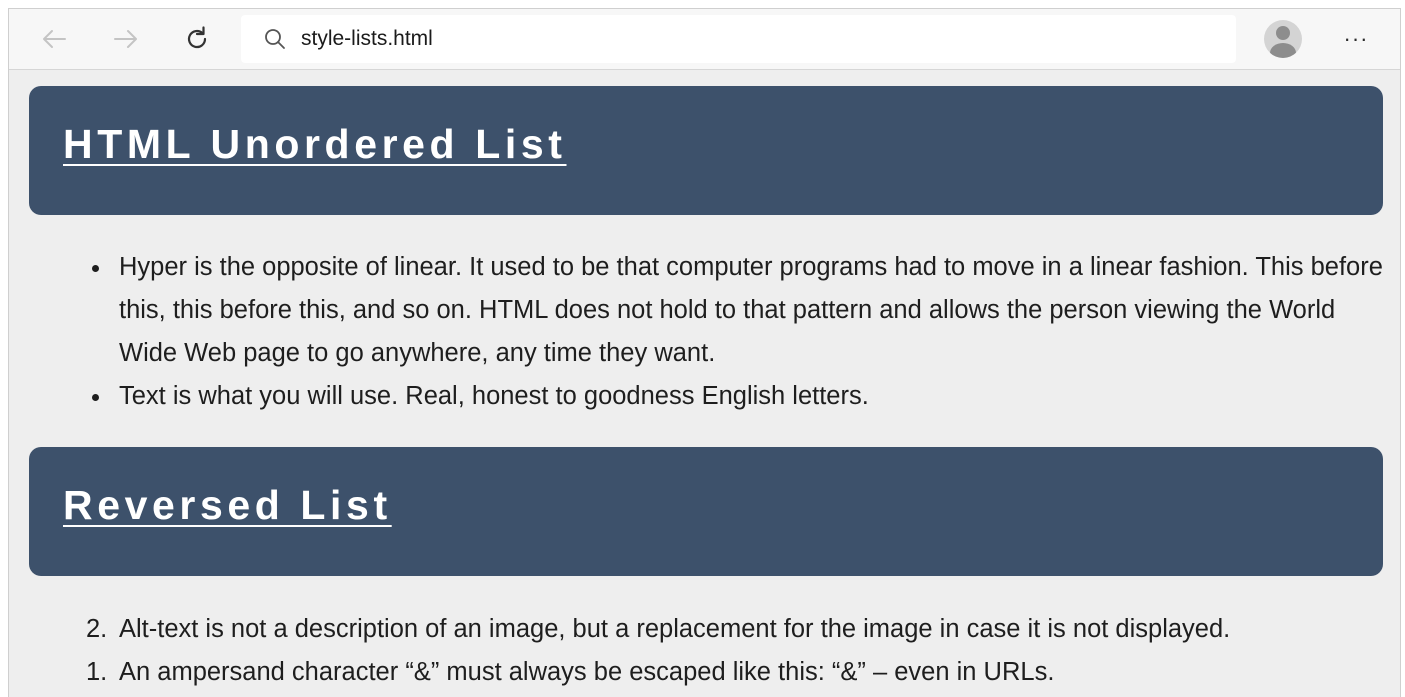  I want to click on back-button, so click(54, 39).